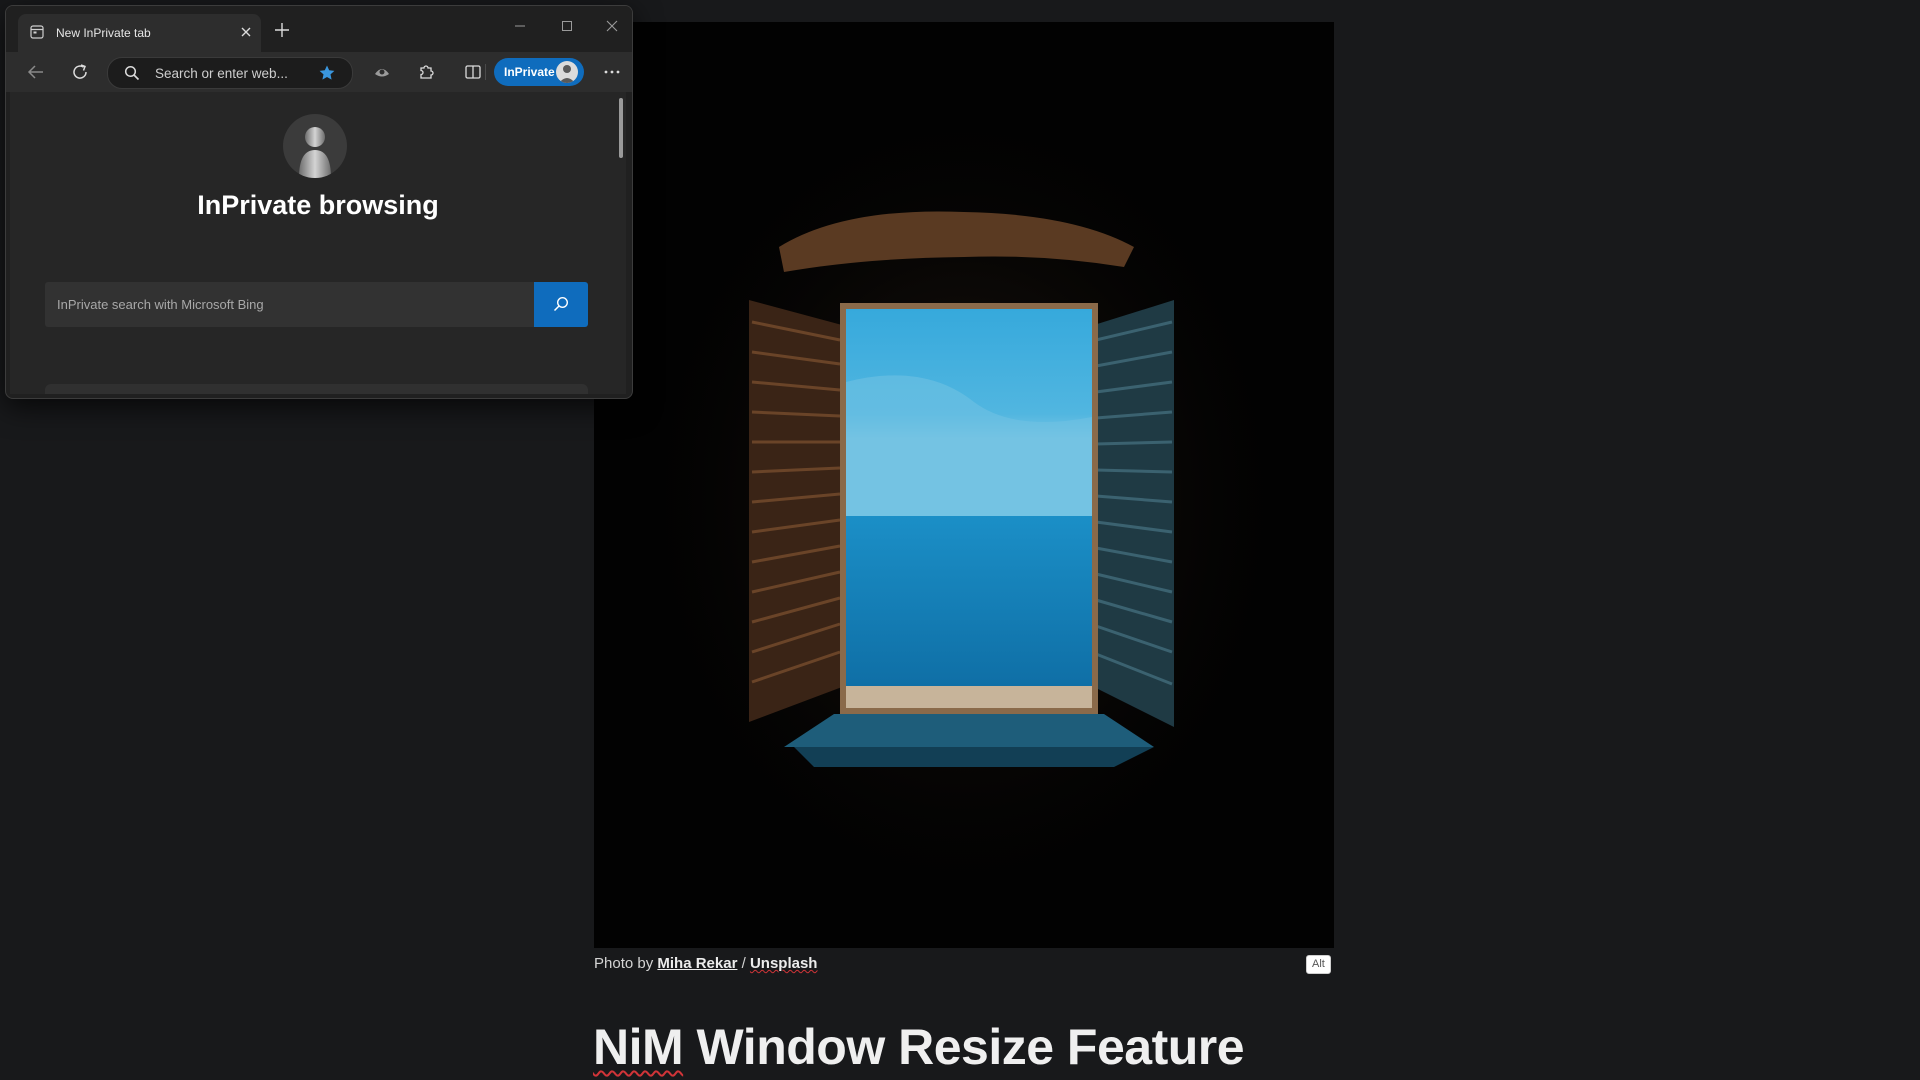 The image size is (1920, 1080). I want to click on tab-title: New InPrivate tab, so click(103, 33).